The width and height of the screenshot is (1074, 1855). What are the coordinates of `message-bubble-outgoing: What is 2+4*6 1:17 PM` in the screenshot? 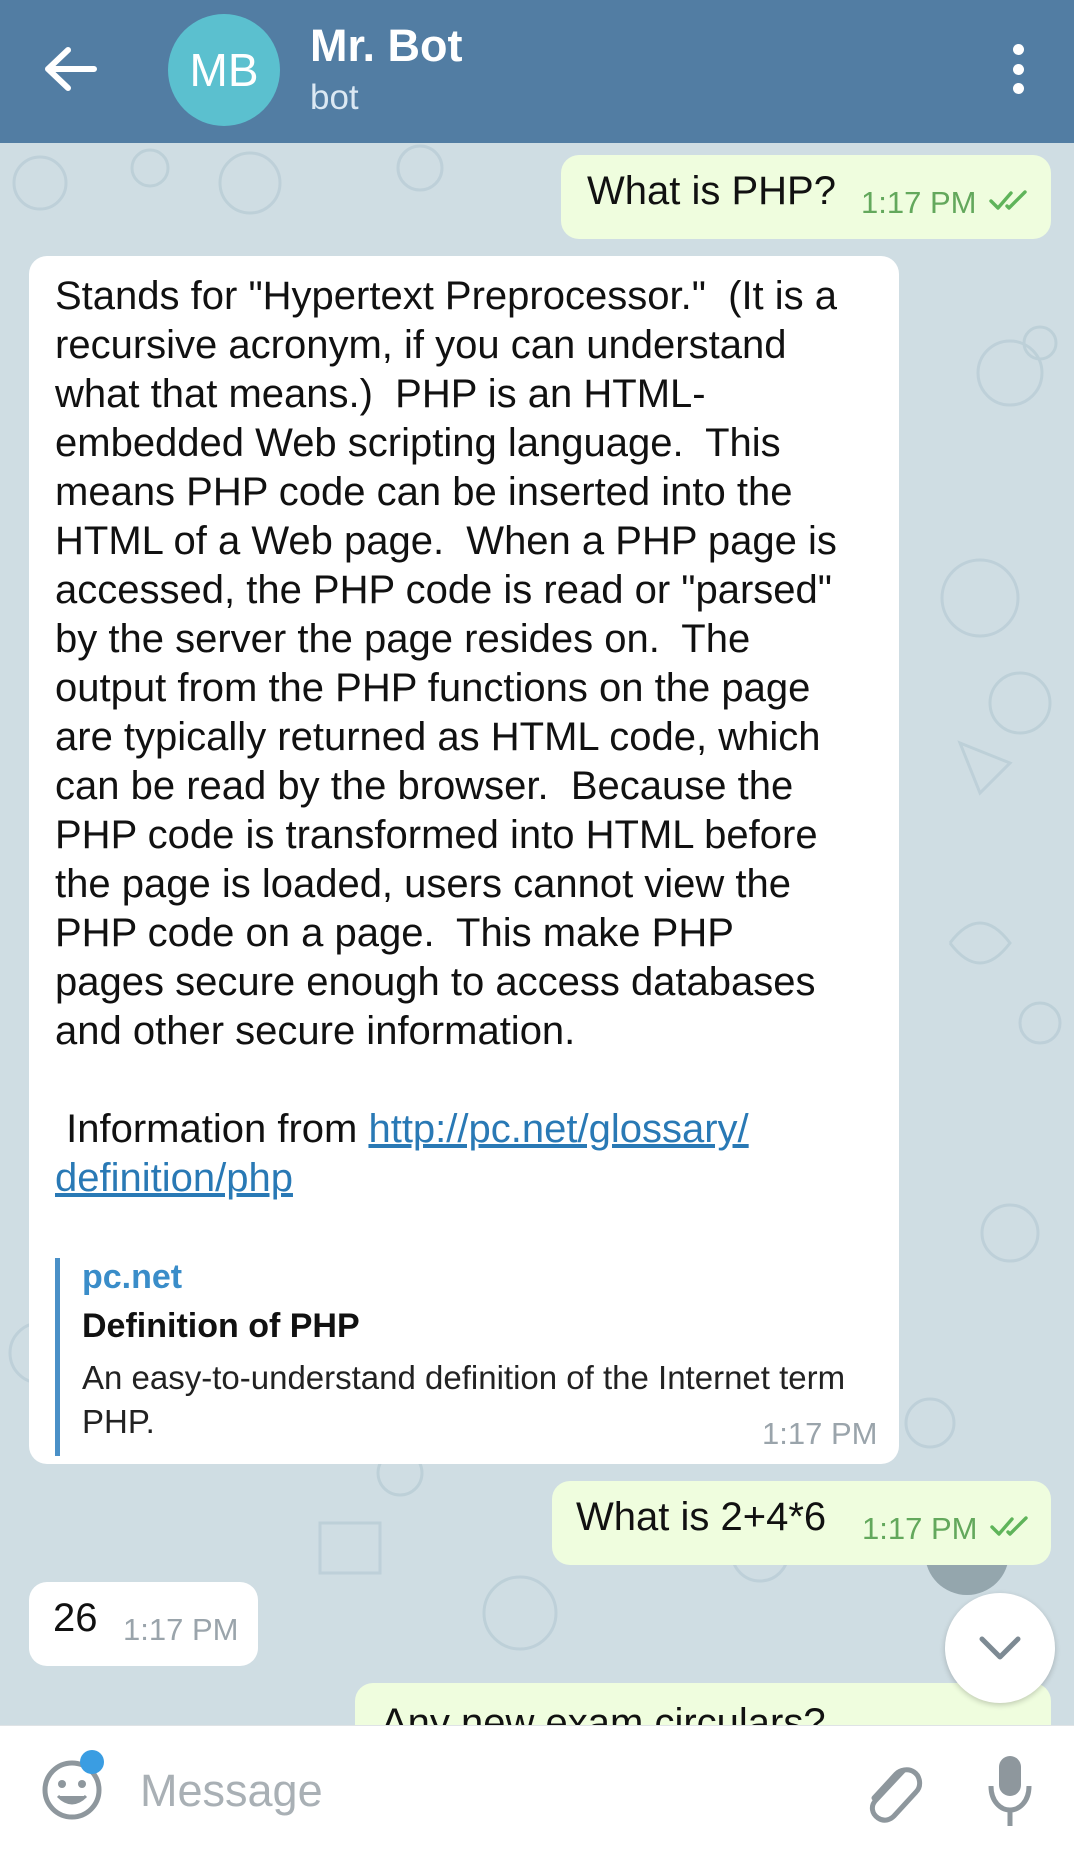 It's located at (801, 1523).